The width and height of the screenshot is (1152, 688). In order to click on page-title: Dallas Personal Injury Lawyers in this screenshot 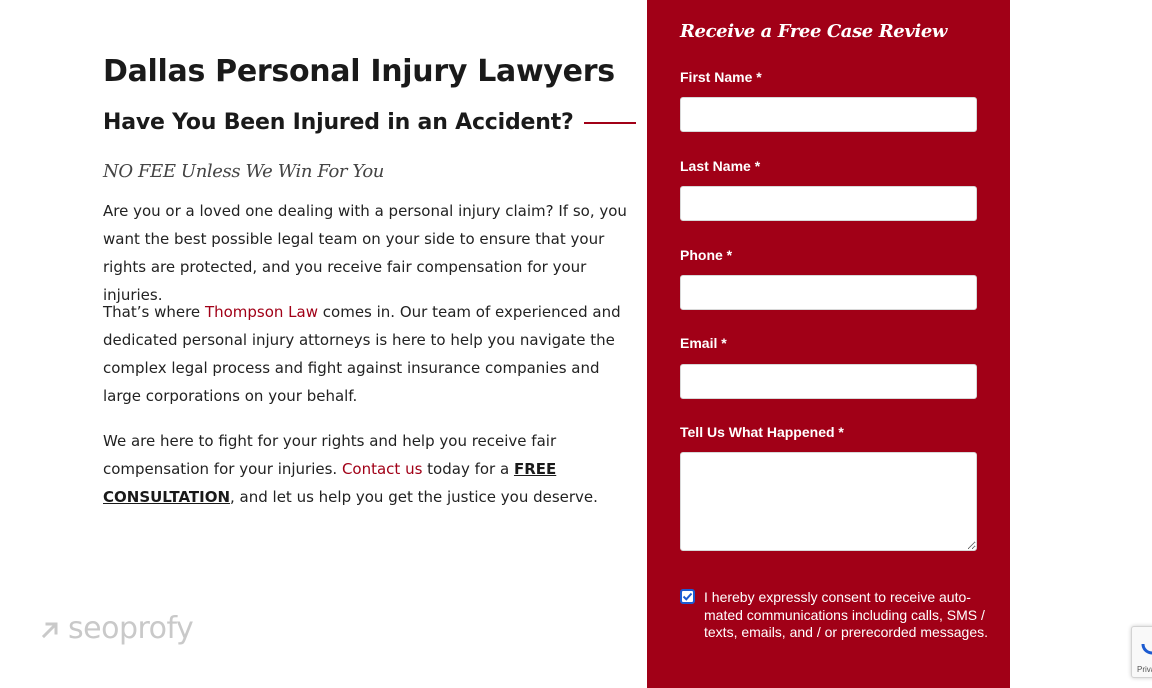, I will do `click(359, 71)`.